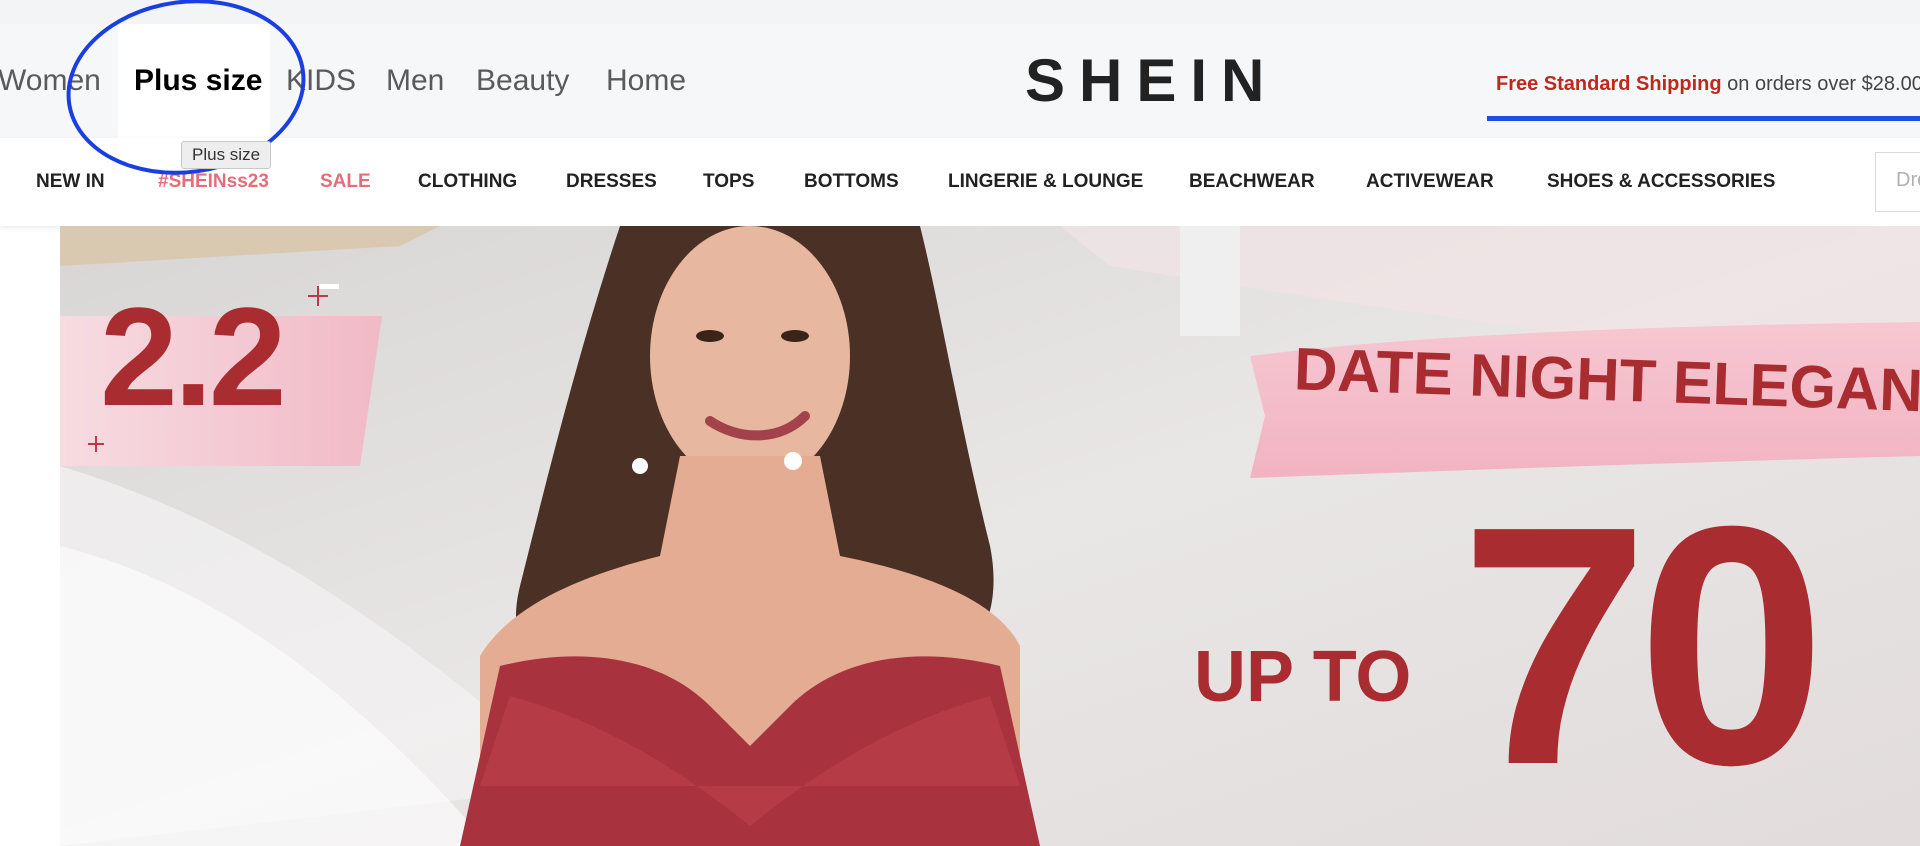 This screenshot has width=1920, height=846. I want to click on search-input: Dre, so click(1897, 182).